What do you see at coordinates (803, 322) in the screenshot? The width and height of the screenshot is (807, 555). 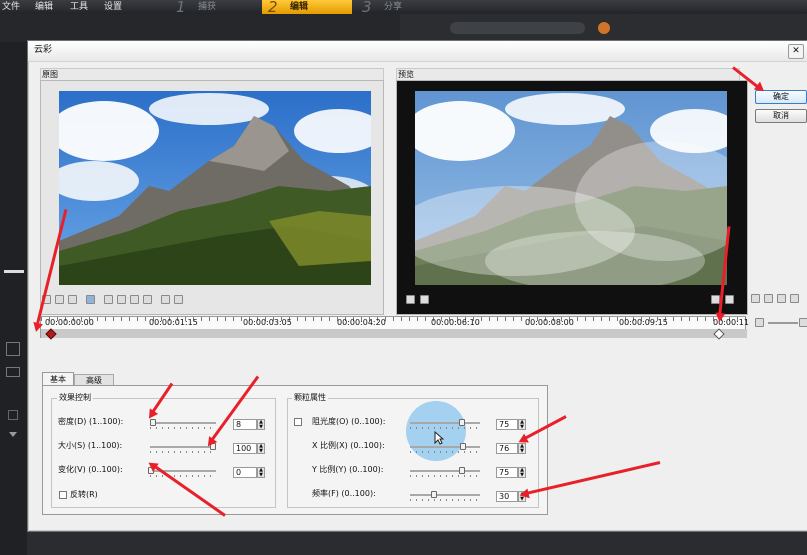 I see `zoom-in-icon` at bounding box center [803, 322].